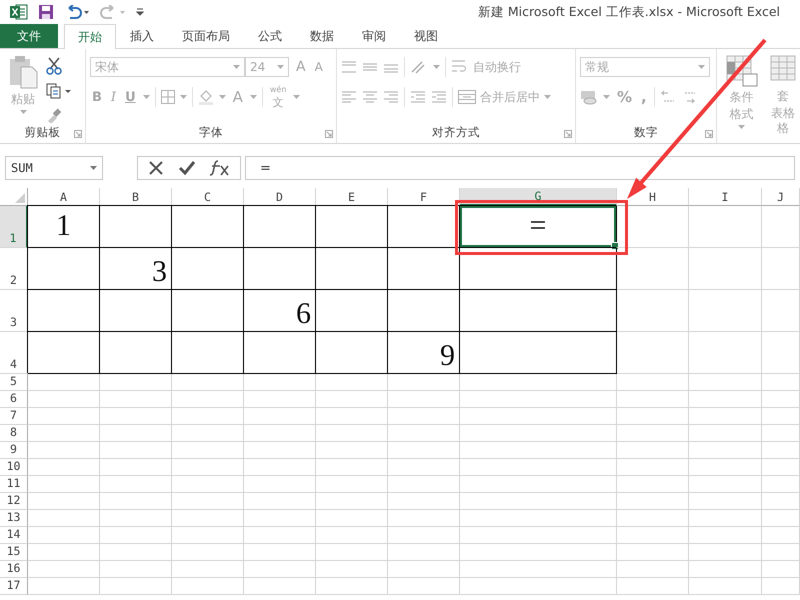 Image resolution: width=800 pixels, height=600 pixels. What do you see at coordinates (14, 569) in the screenshot?
I see `row-header: 16` at bounding box center [14, 569].